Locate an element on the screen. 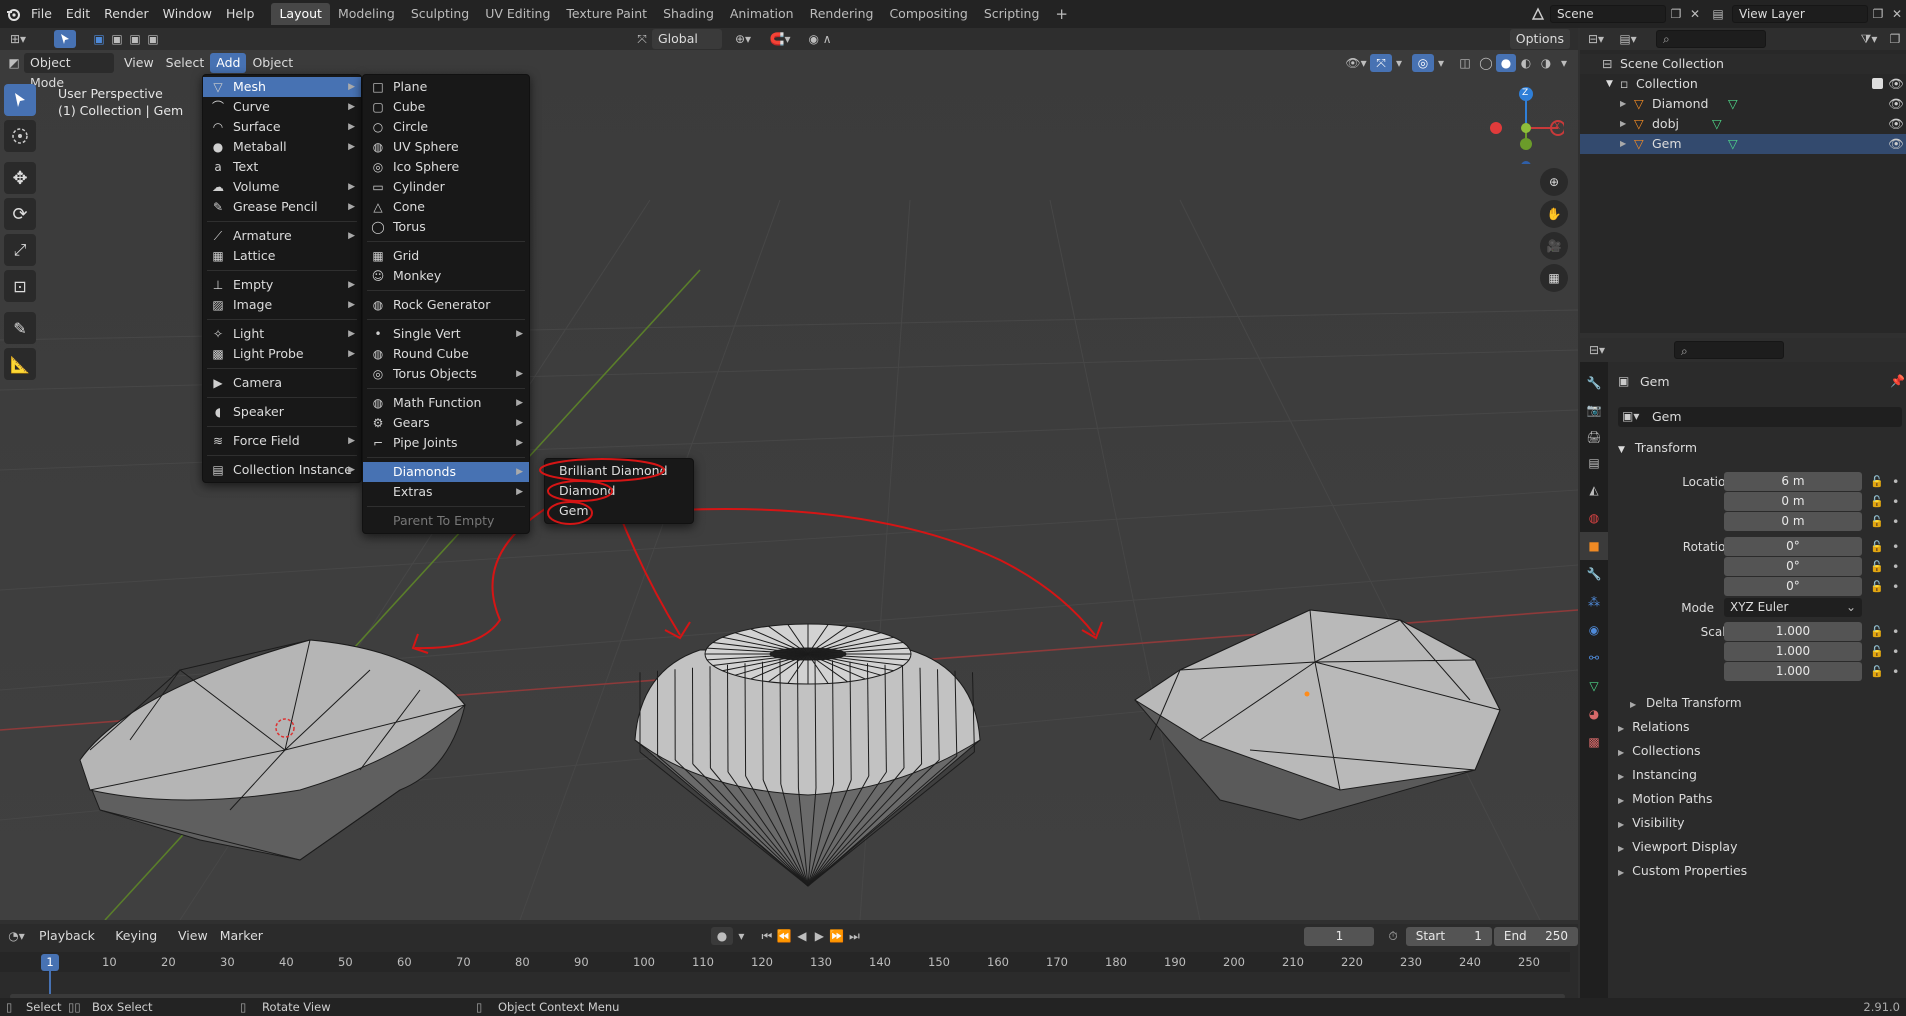 The image size is (1906, 1016). shading-dropdown-icon: ▾ is located at coordinates (1564, 63).